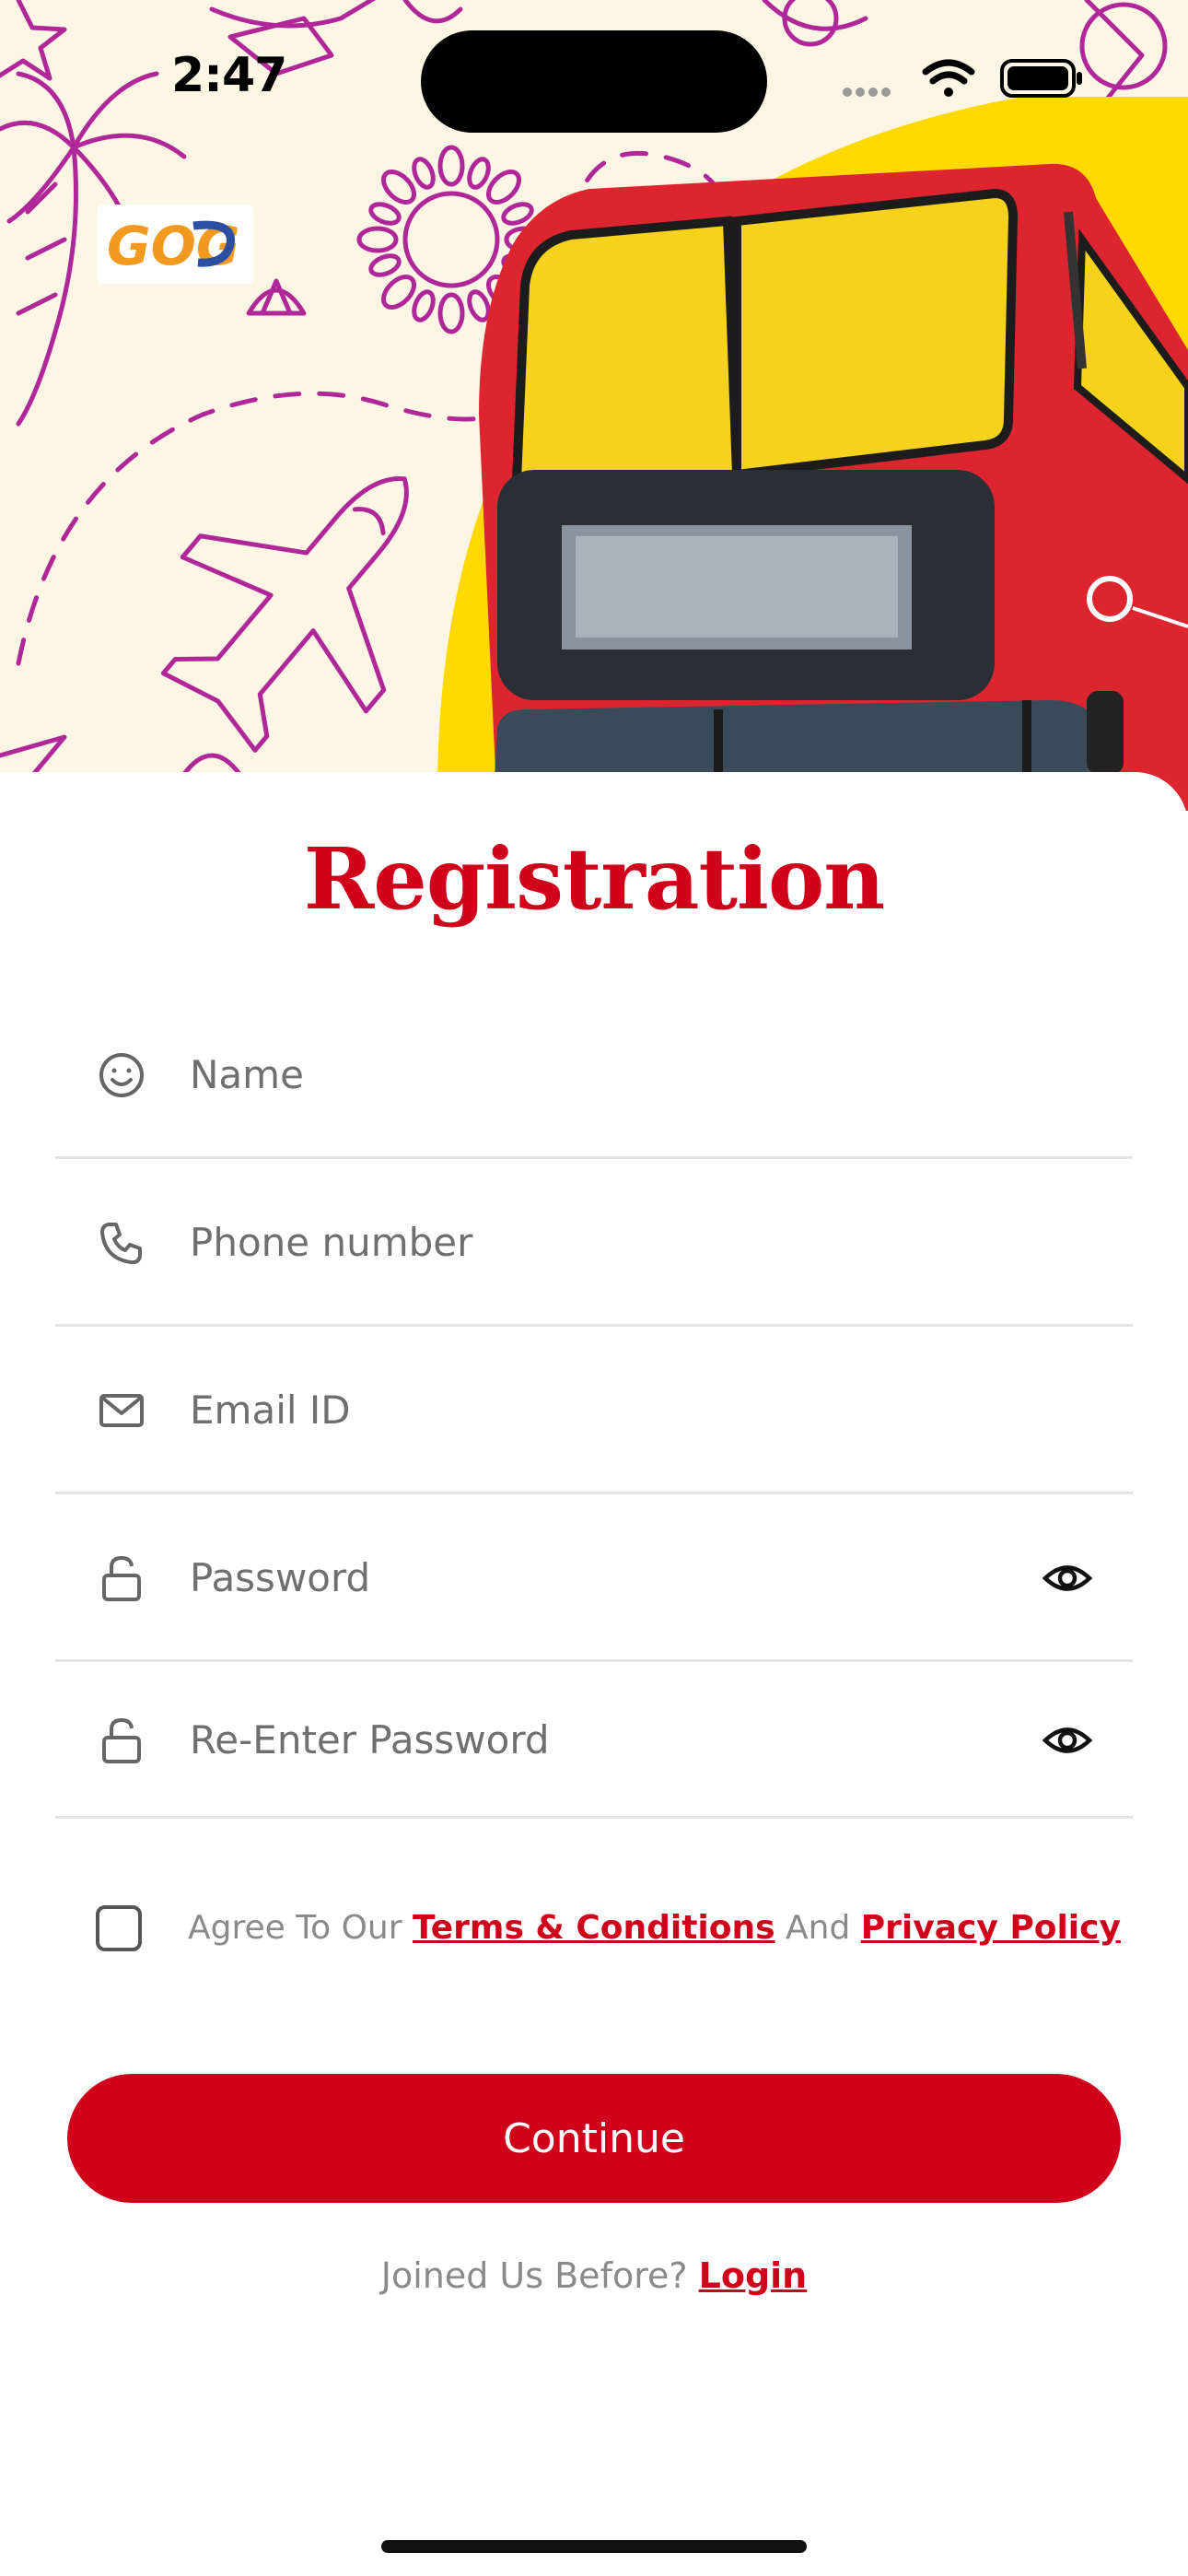 This screenshot has height=2576, width=1188. What do you see at coordinates (594, 879) in the screenshot?
I see `page-title: Registration` at bounding box center [594, 879].